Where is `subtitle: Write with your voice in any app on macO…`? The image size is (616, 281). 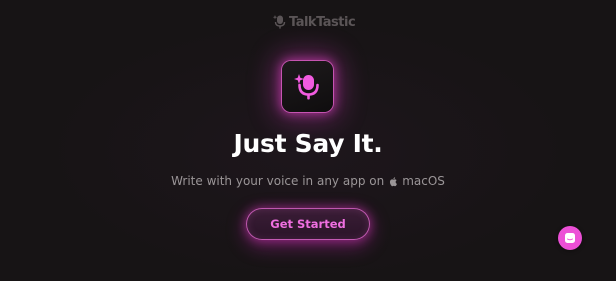 subtitle: Write with your voice in any app on macO… is located at coordinates (308, 181).